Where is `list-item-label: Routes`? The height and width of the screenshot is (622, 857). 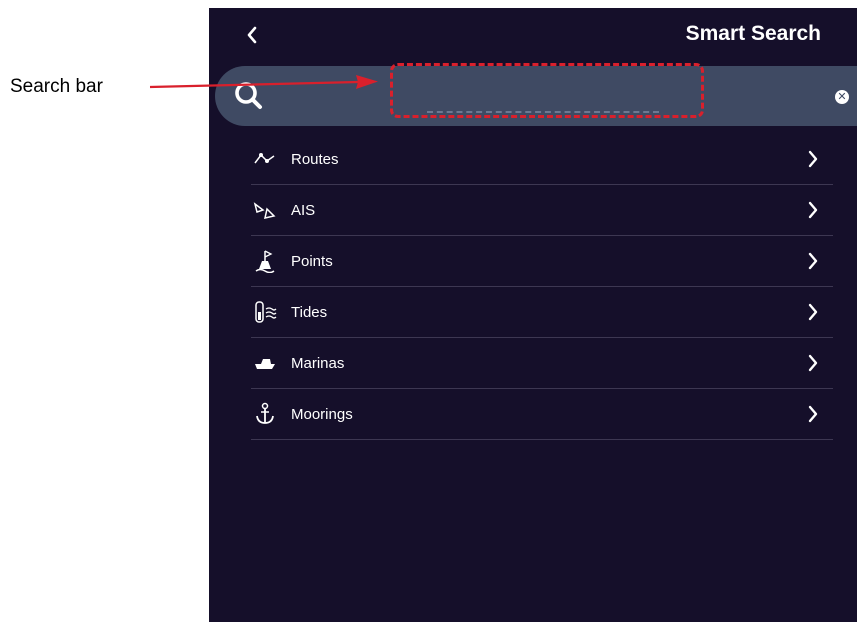 list-item-label: Routes is located at coordinates (315, 159).